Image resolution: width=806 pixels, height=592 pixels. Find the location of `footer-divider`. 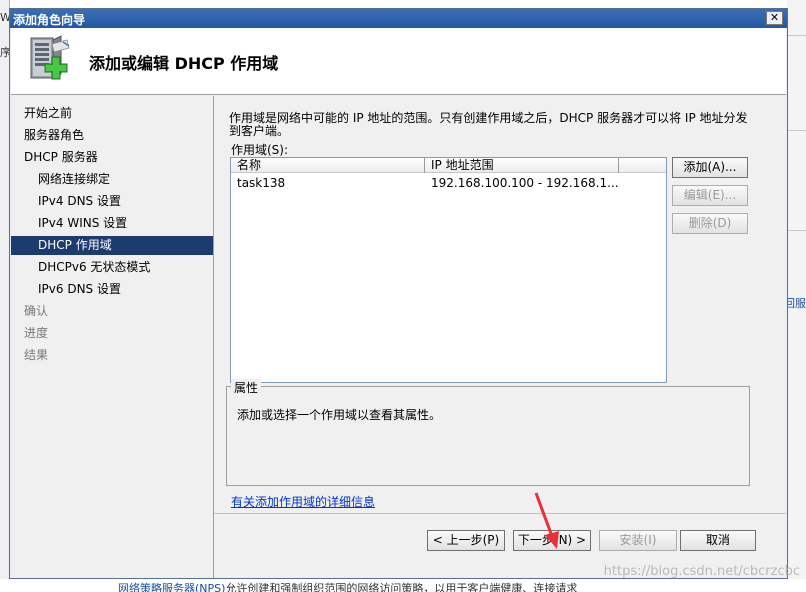

footer-divider is located at coordinates (500, 513).